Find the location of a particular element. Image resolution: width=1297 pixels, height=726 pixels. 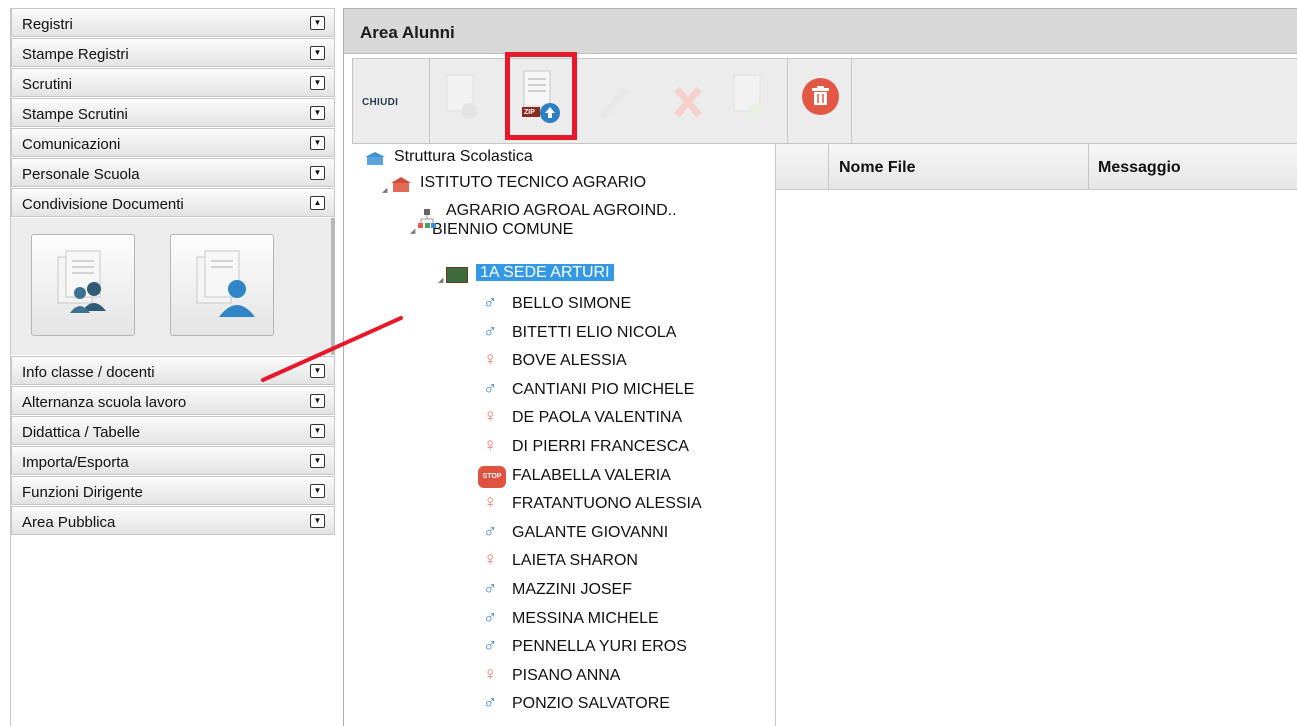

student-name: BITETTI ELIO NICOLA is located at coordinates (594, 332).